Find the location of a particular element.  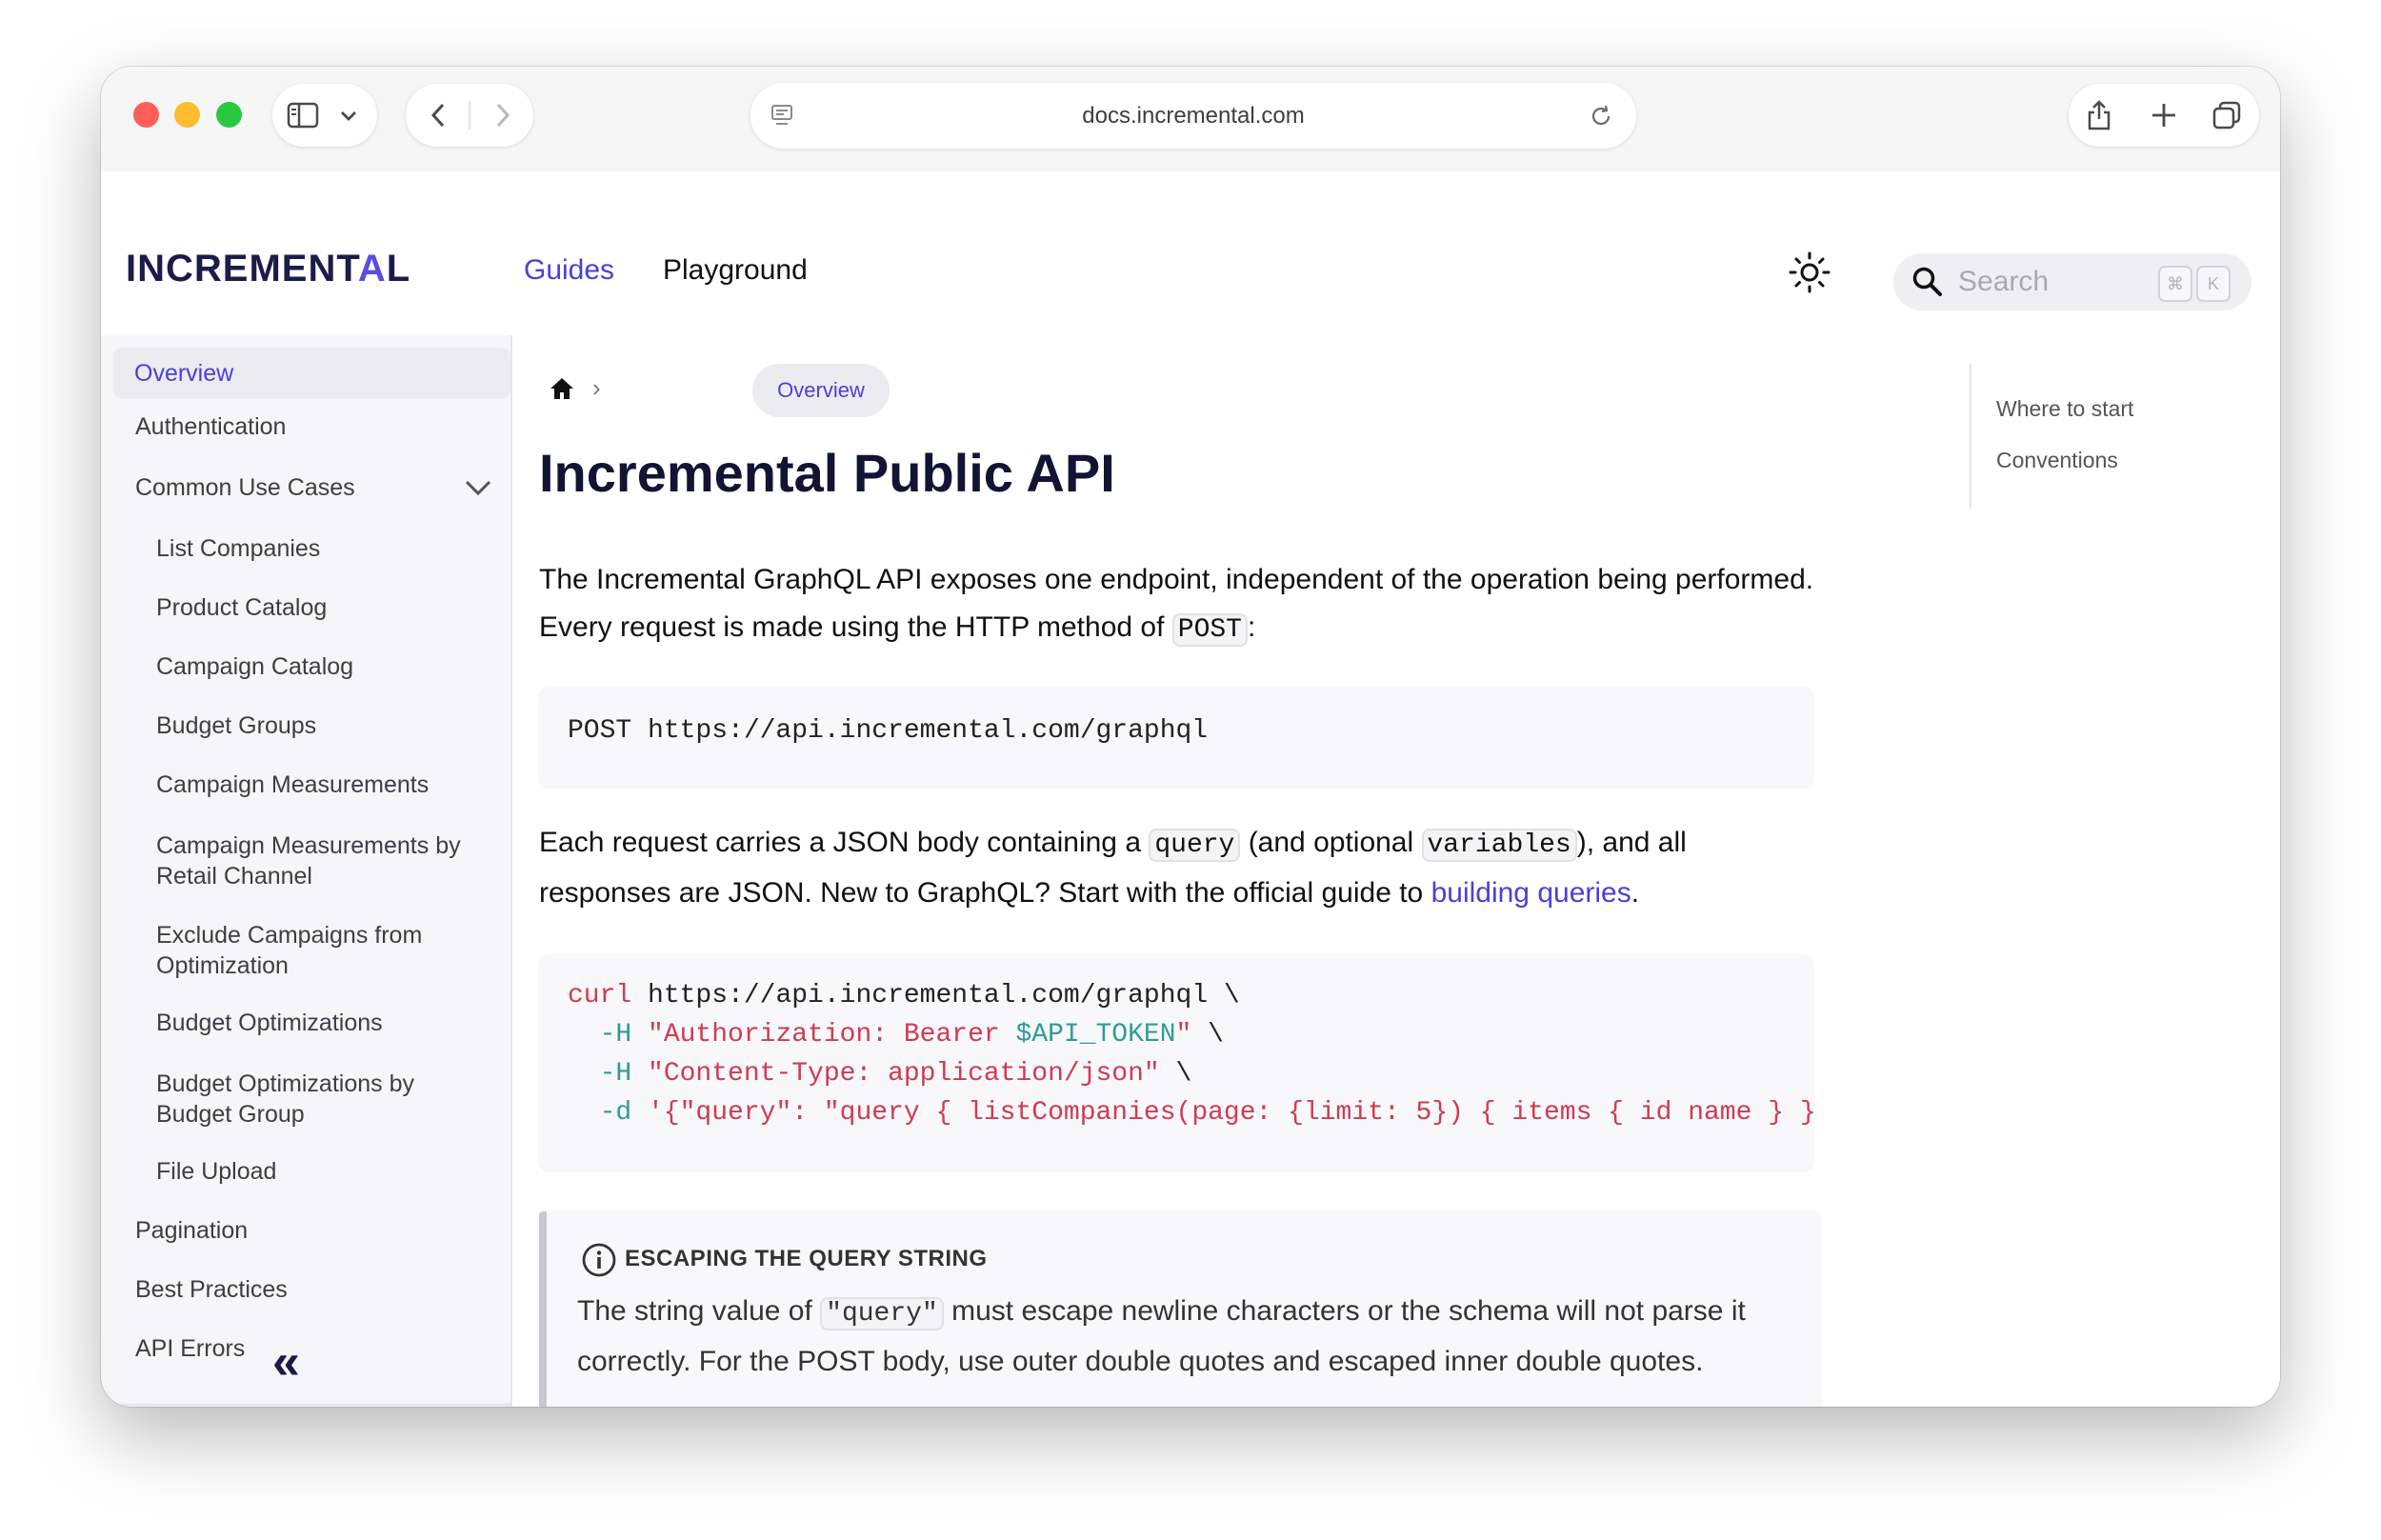

new-tab-icon is located at coordinates (2164, 115).